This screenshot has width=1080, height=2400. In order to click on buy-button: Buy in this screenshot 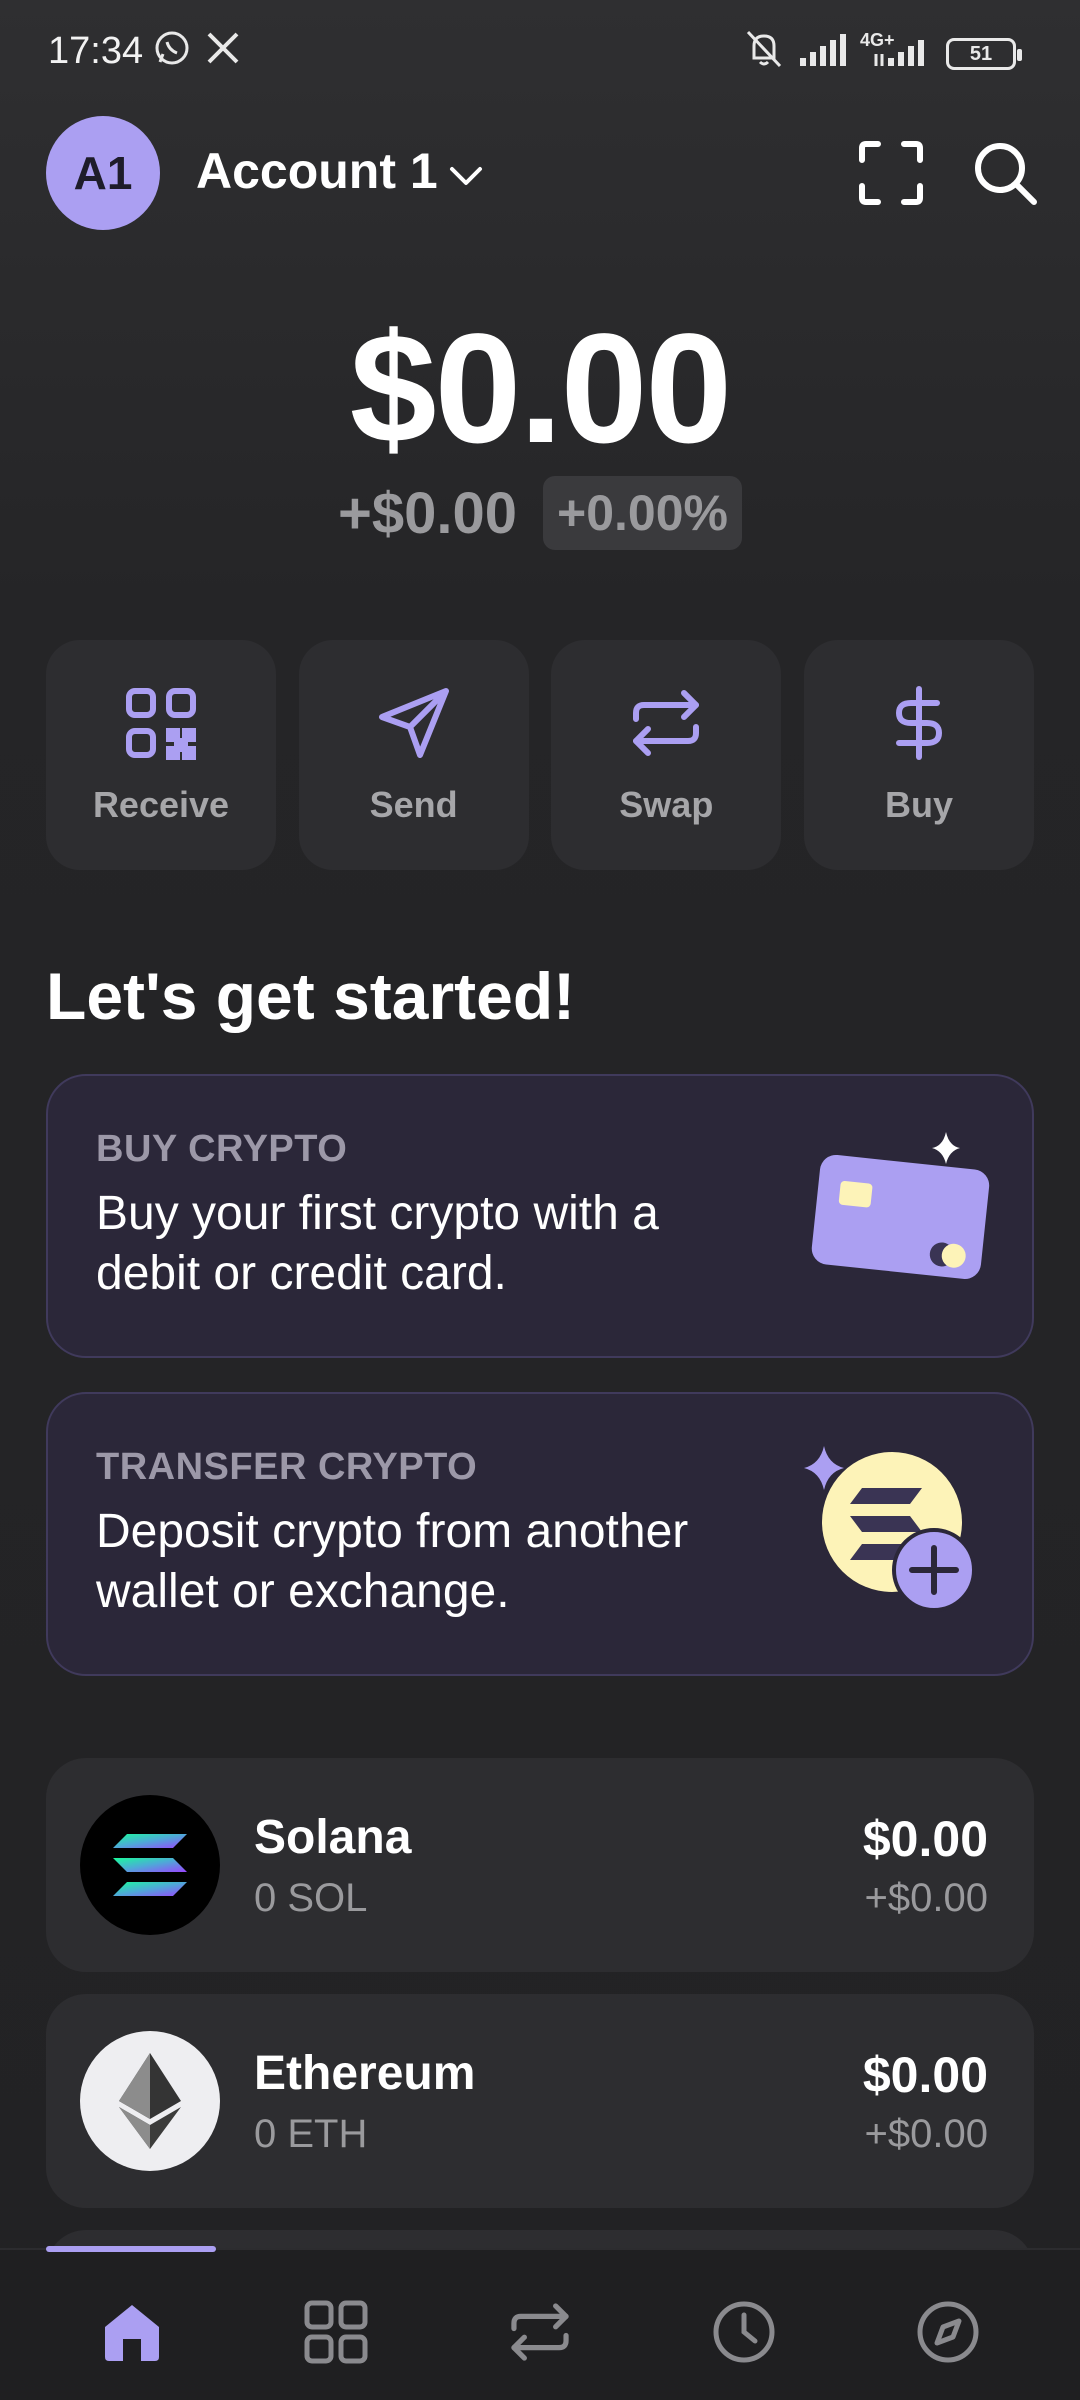, I will do `click(918, 755)`.